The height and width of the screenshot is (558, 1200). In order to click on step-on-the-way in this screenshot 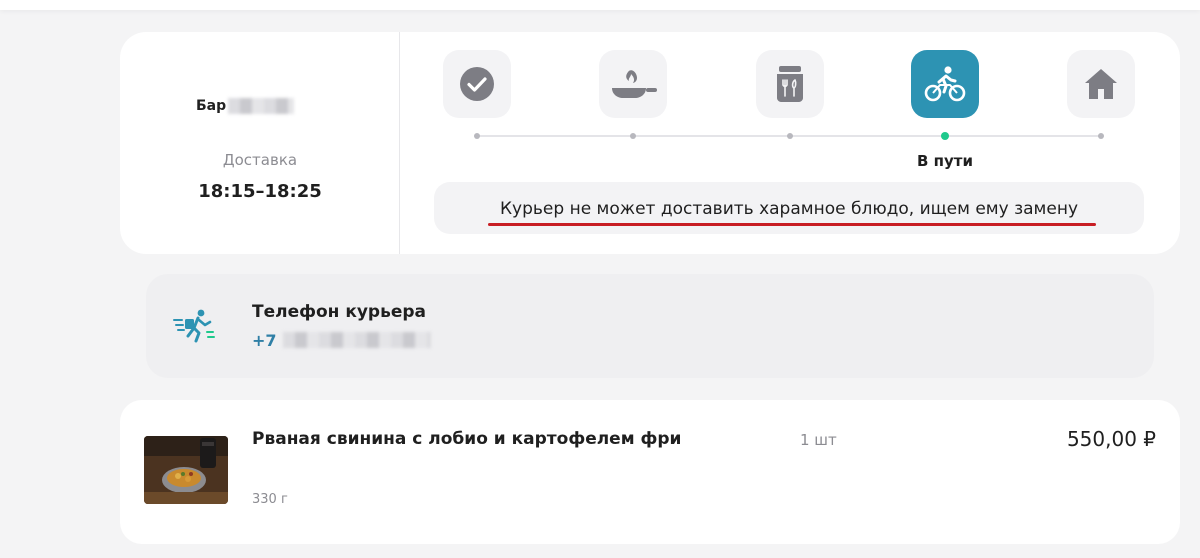, I will do `click(945, 84)`.